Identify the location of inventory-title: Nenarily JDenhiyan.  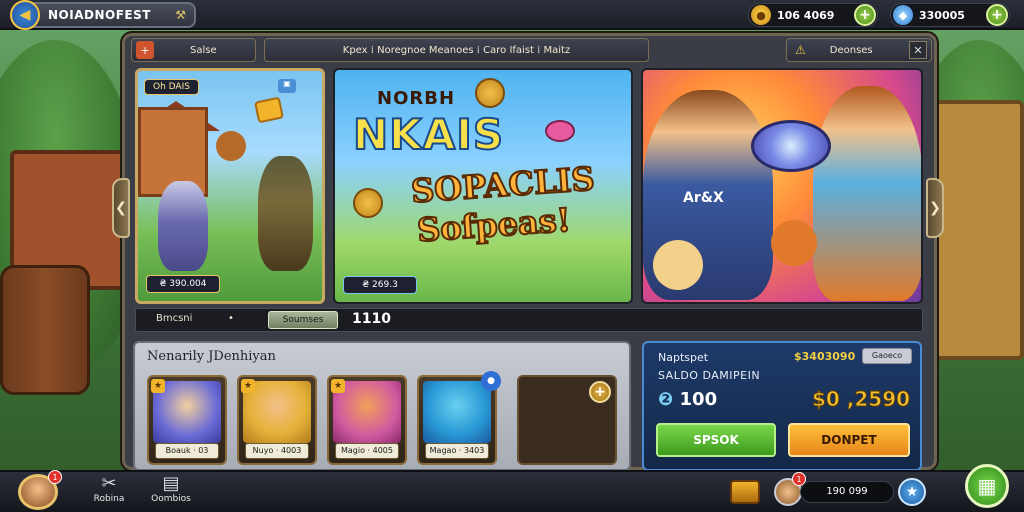
(211, 356).